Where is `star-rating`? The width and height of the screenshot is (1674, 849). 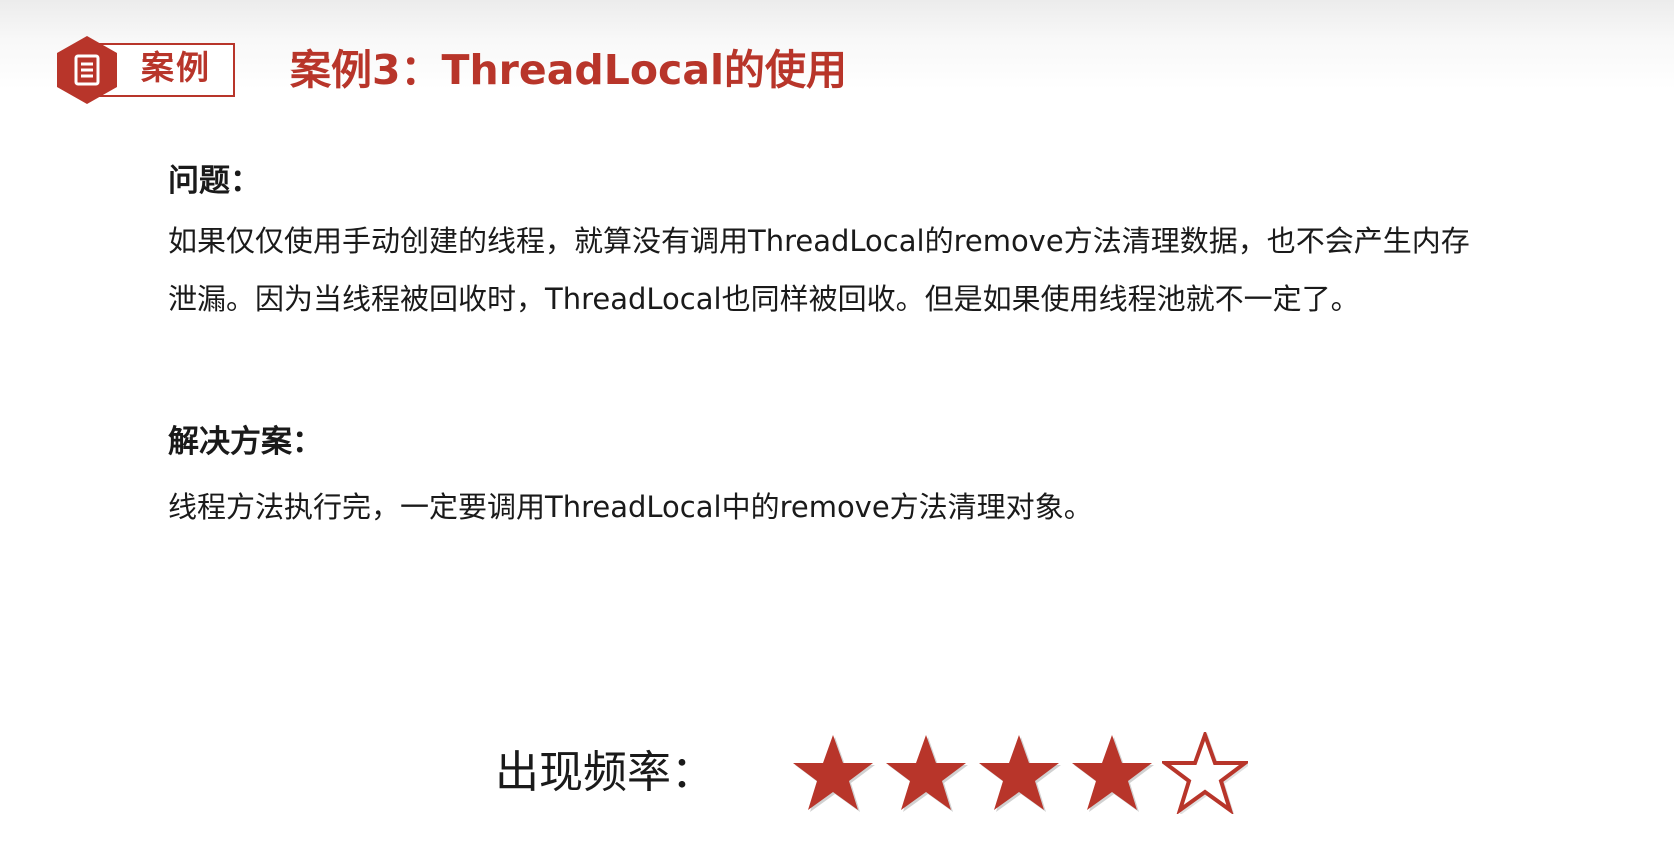 star-rating is located at coordinates (1022, 773).